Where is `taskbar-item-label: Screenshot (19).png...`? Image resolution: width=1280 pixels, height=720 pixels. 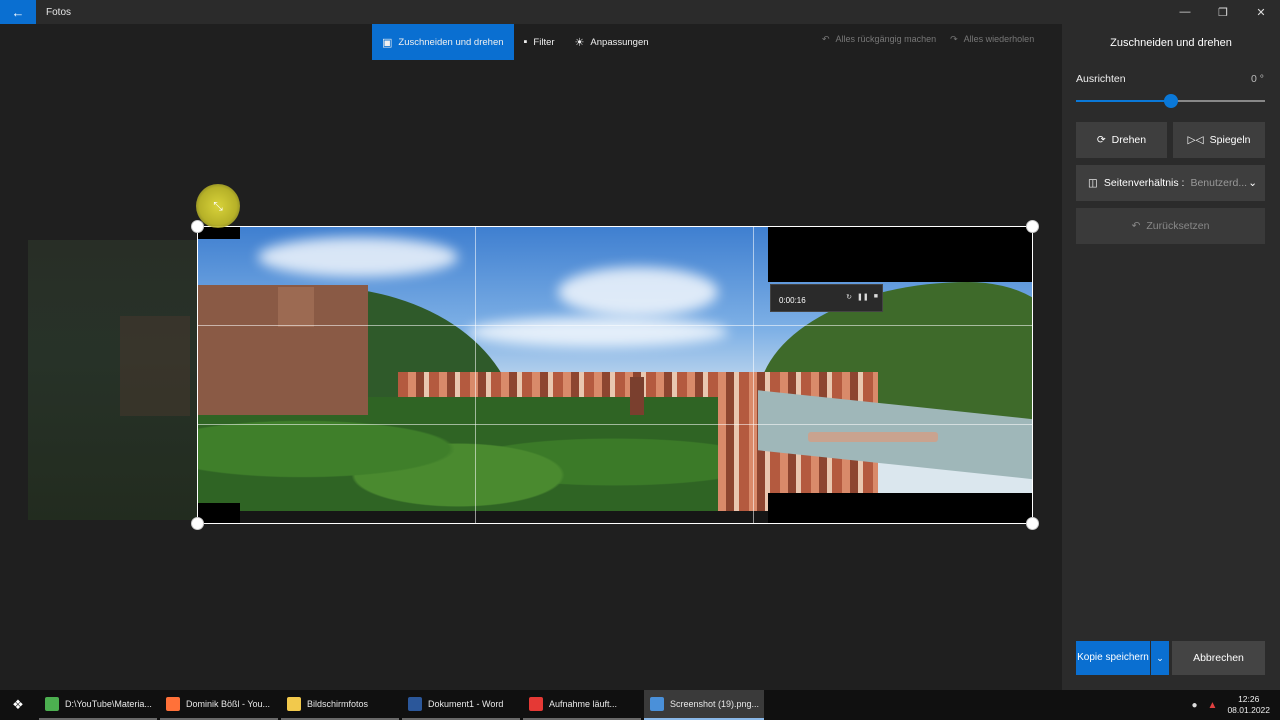
taskbar-item-label: Screenshot (19).png... is located at coordinates (715, 704).